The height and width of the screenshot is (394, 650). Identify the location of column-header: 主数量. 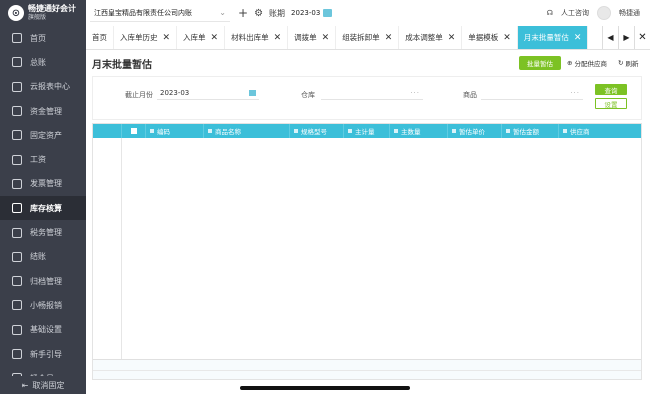
(418, 131).